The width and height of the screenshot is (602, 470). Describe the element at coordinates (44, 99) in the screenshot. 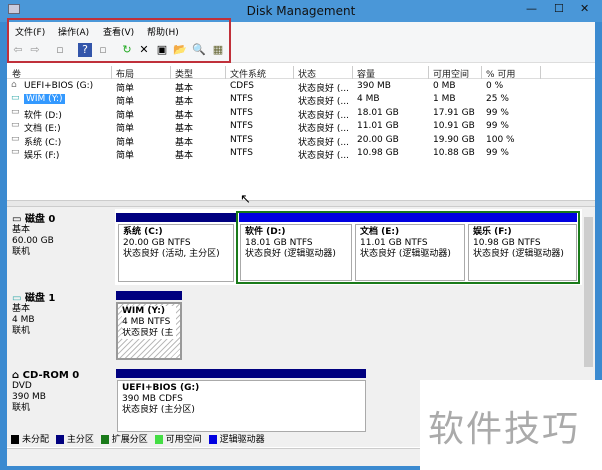

I see `volume-name: WIM (Y:)` at that location.